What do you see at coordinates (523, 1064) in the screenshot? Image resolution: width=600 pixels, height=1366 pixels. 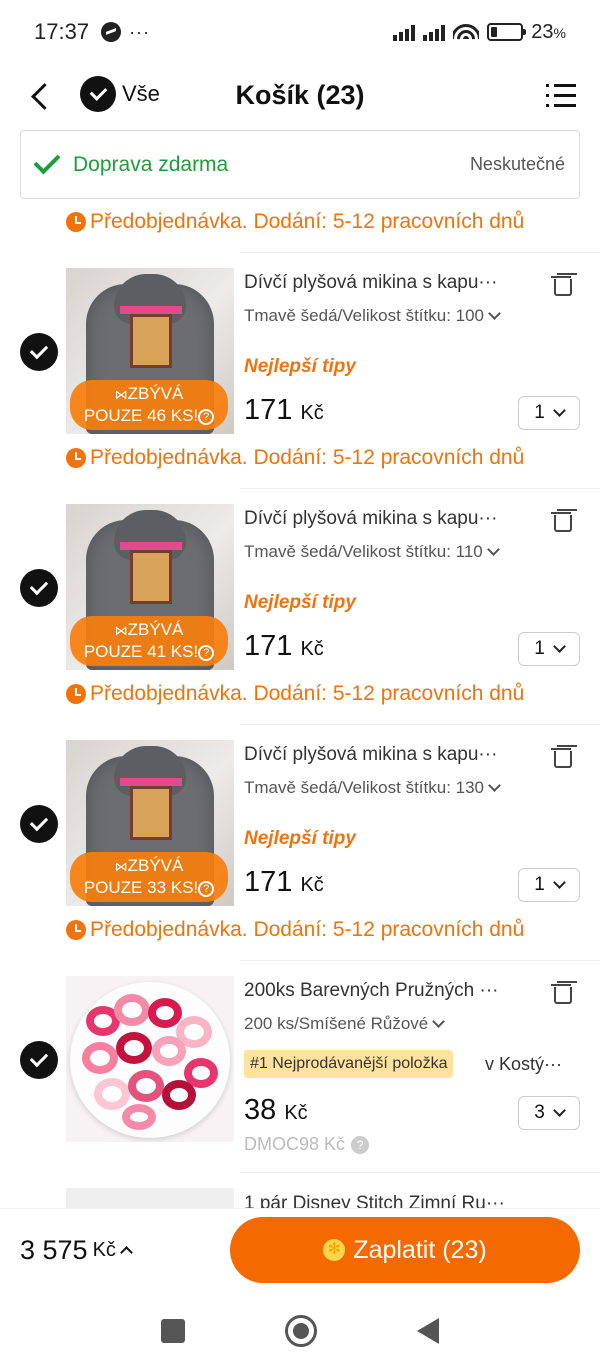 I see `category-link: v Kostý···` at bounding box center [523, 1064].